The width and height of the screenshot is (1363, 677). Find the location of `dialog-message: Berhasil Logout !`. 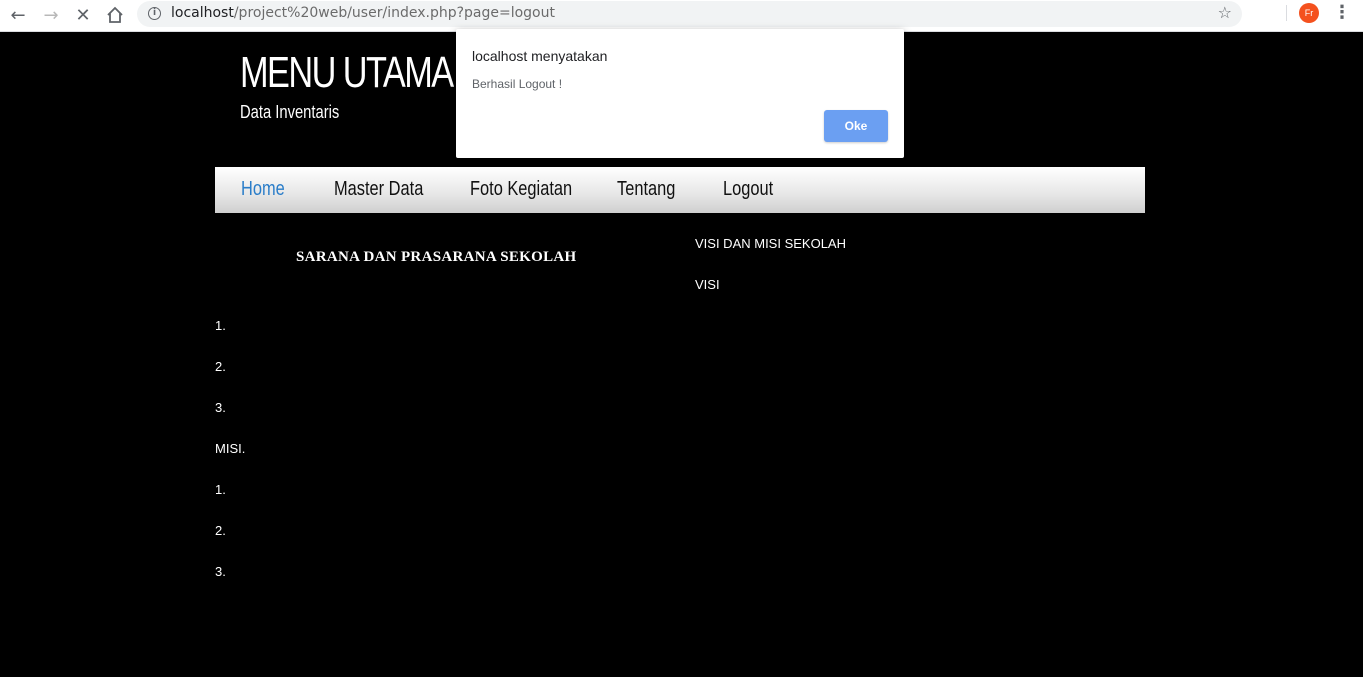

dialog-message: Berhasil Logout ! is located at coordinates (517, 84).